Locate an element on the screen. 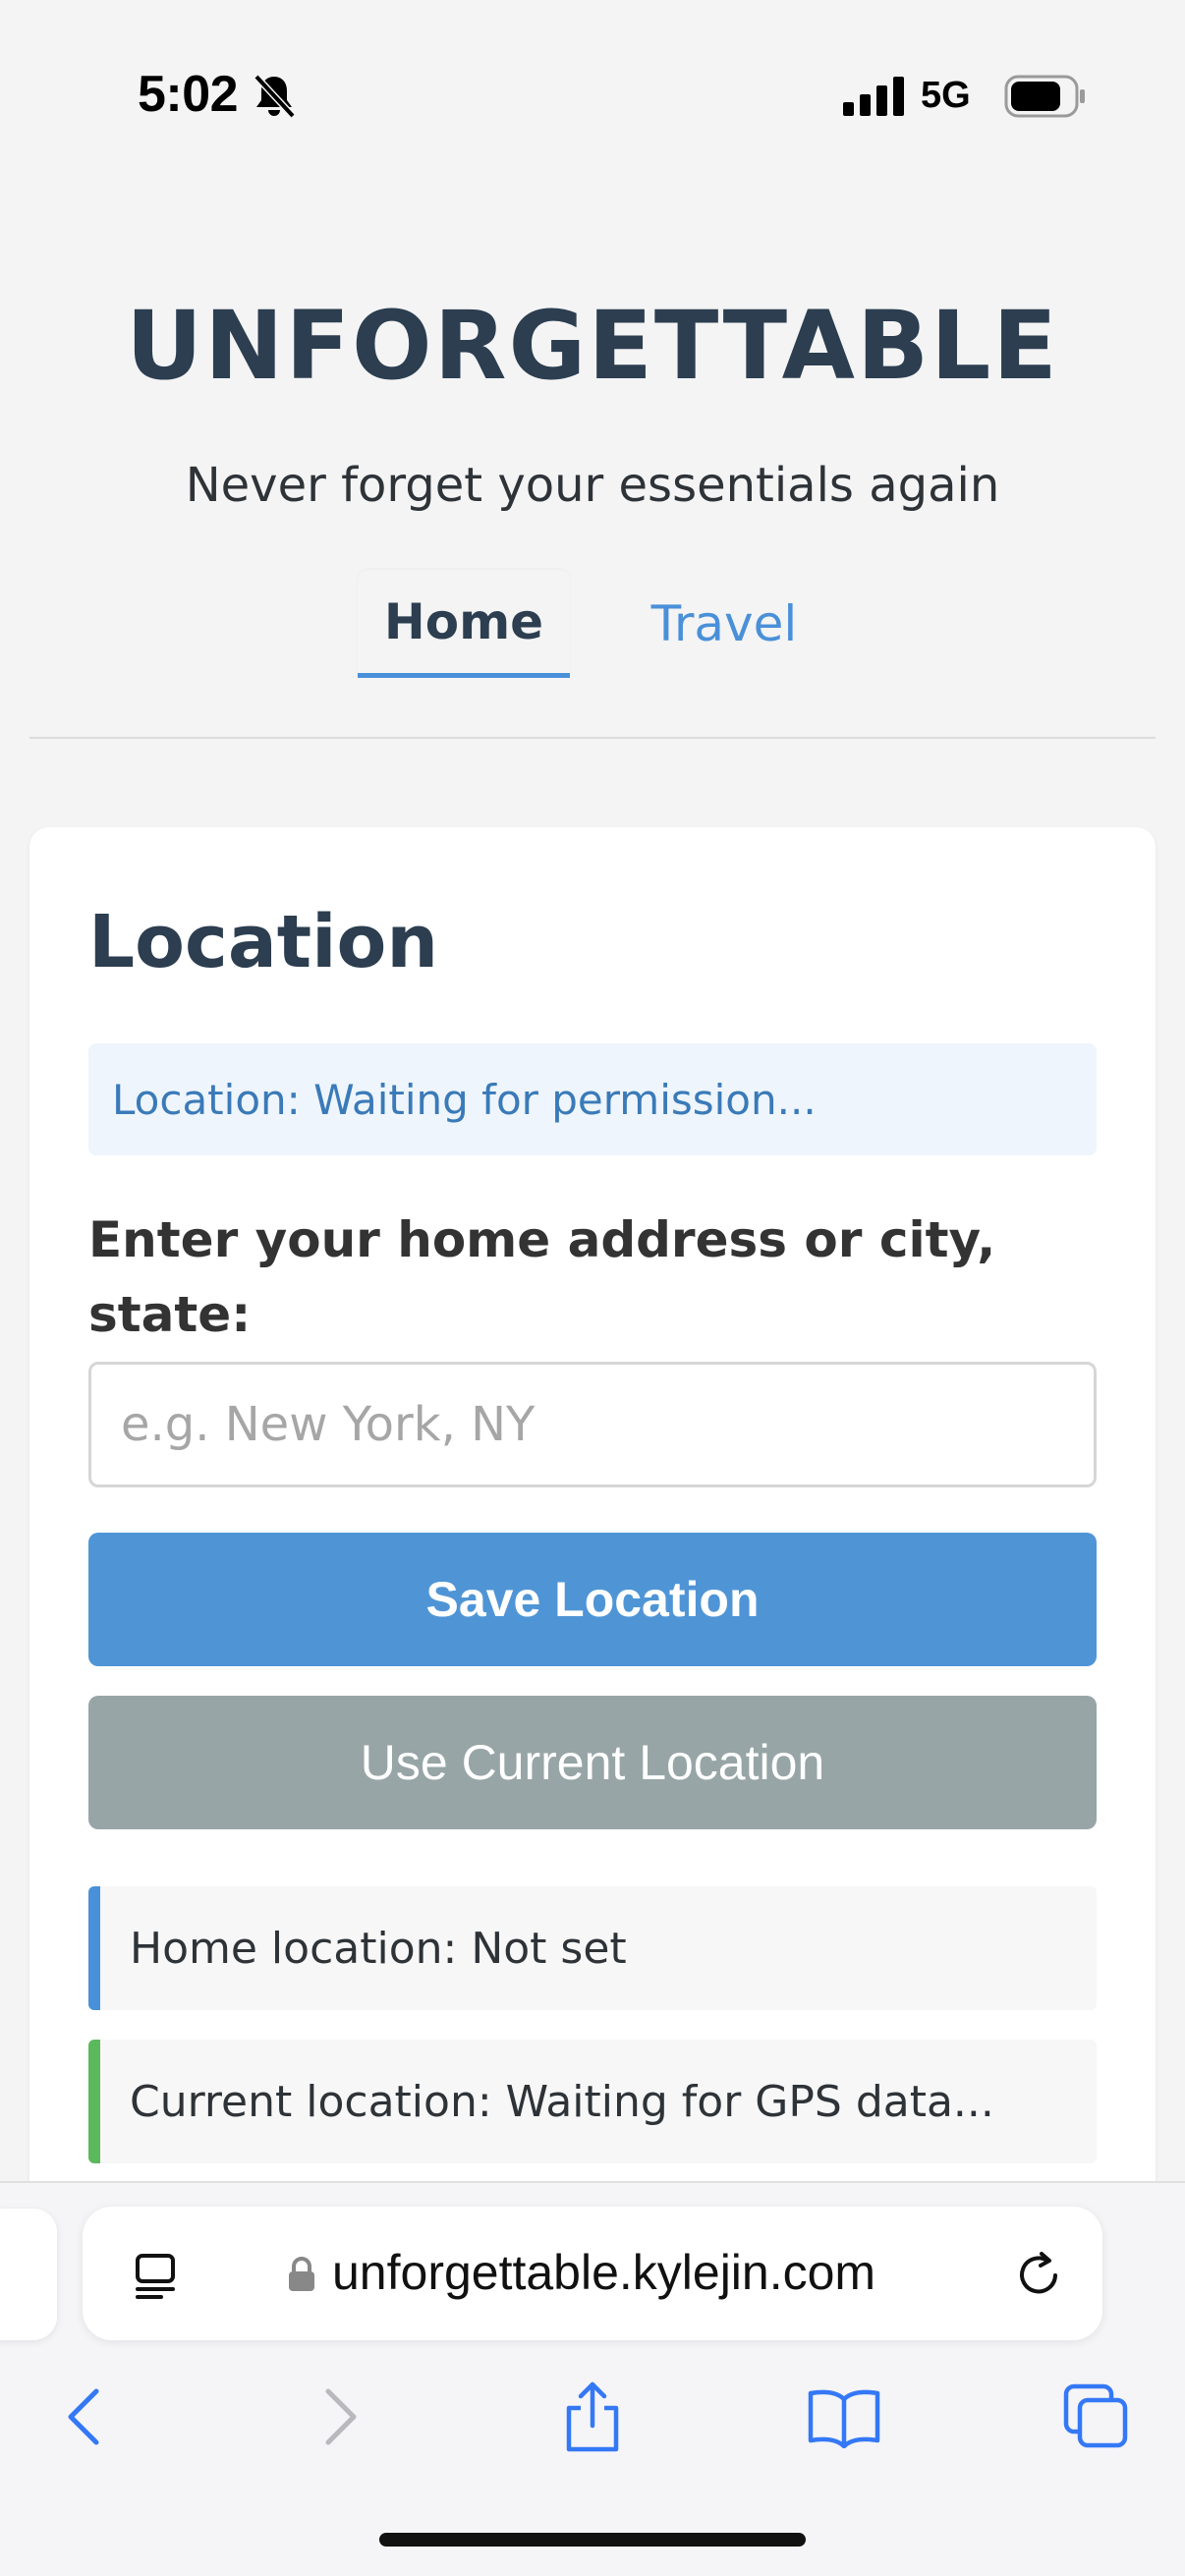 This screenshot has height=2576, width=1185. tabs-button is located at coordinates (1096, 2417).